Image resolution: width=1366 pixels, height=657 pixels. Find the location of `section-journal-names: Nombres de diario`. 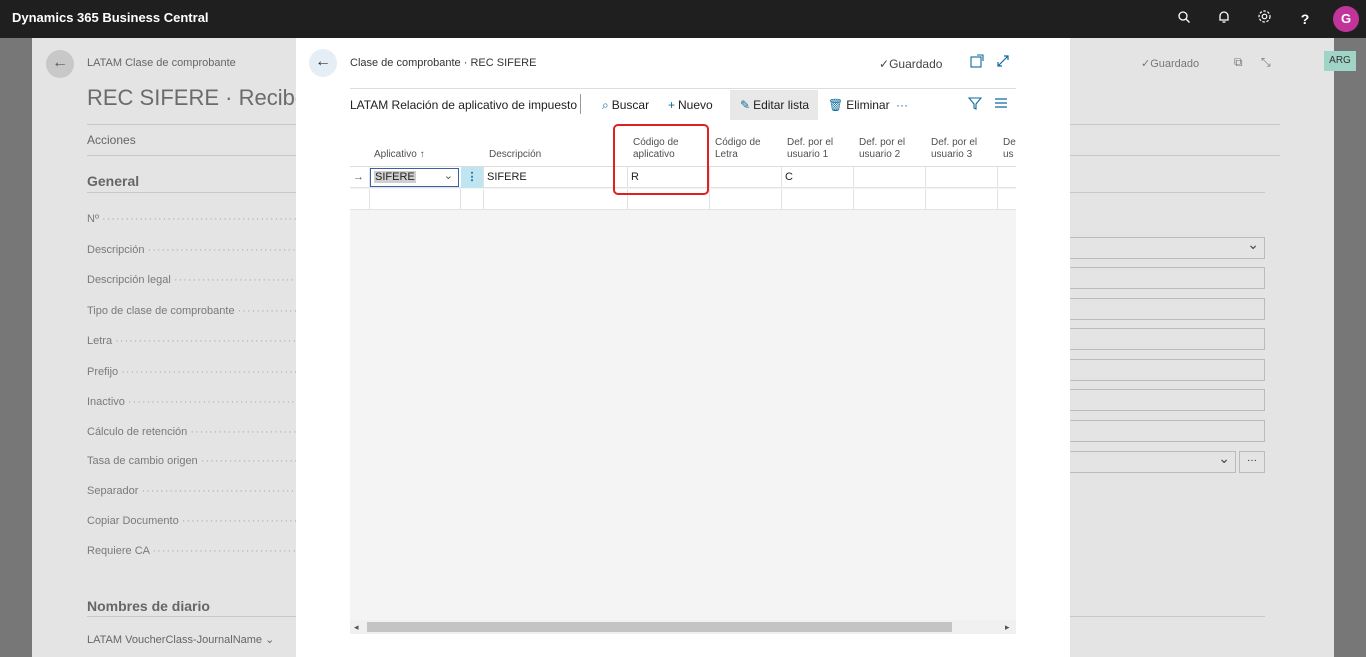

section-journal-names: Nombres de diario is located at coordinates (148, 606).